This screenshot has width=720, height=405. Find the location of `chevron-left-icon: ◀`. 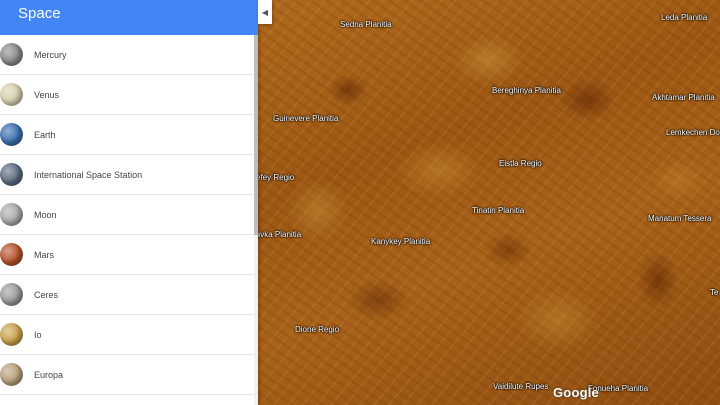

chevron-left-icon: ◀ is located at coordinates (265, 12).